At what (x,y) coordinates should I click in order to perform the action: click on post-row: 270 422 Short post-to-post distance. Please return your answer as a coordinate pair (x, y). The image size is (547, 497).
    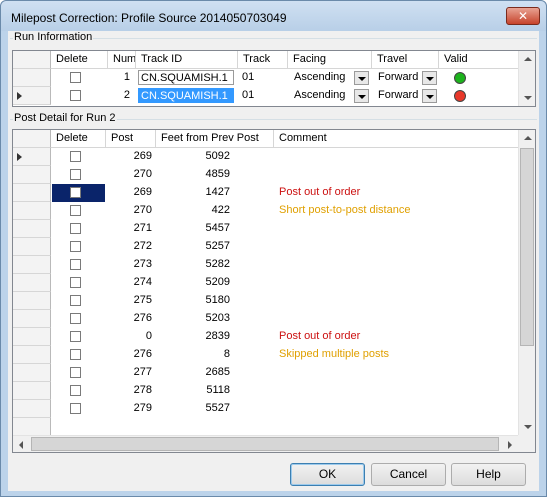
    Looking at the image, I should click on (266, 211).